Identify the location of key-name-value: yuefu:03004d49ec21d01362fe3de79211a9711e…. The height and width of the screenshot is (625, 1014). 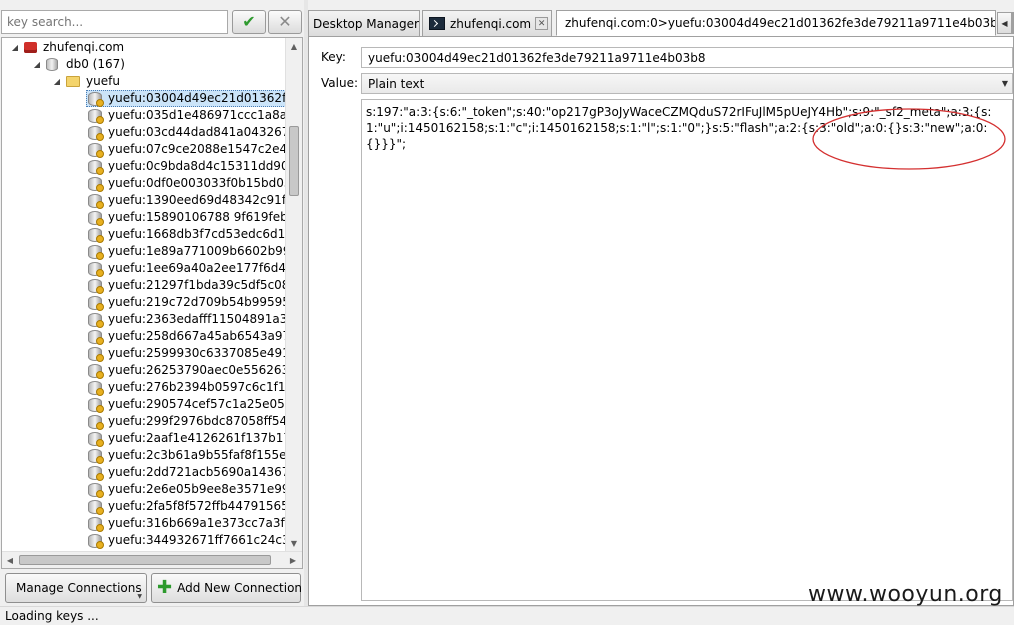
(537, 57).